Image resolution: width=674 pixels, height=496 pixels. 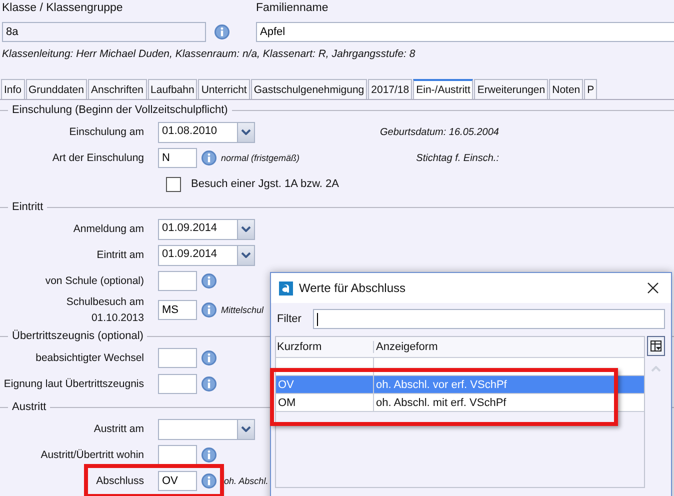 What do you see at coordinates (325, 347) in the screenshot?
I see `column-header: Kurzform` at bounding box center [325, 347].